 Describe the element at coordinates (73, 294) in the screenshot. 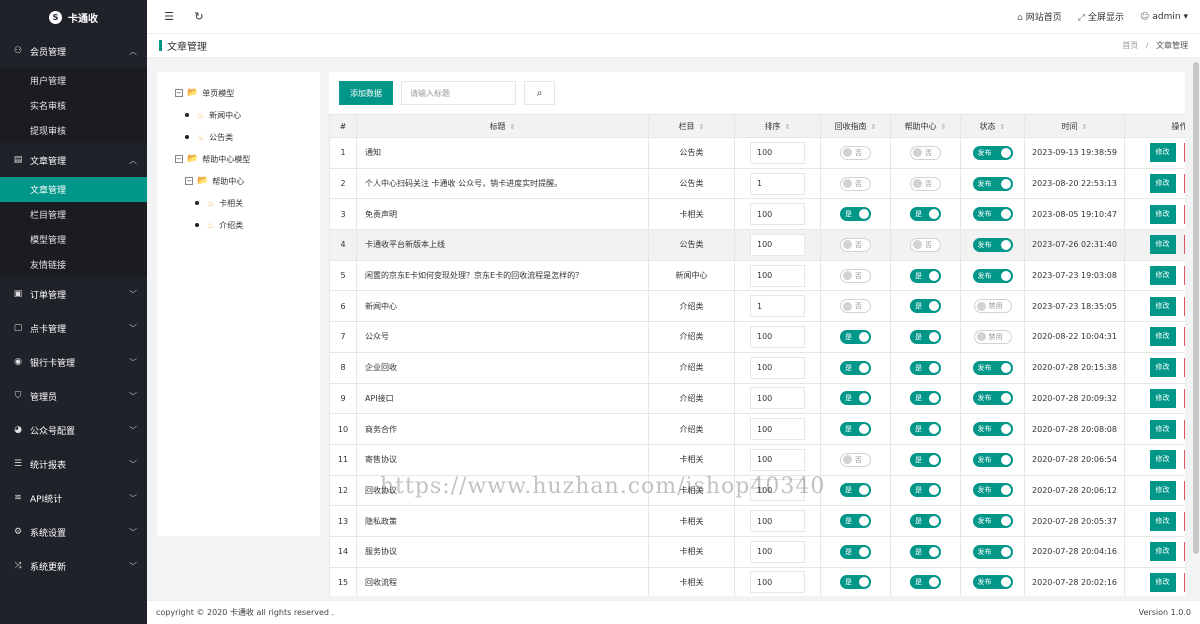

I see `sidebar-group-2: ▣ 订单管理 ﹀` at that location.